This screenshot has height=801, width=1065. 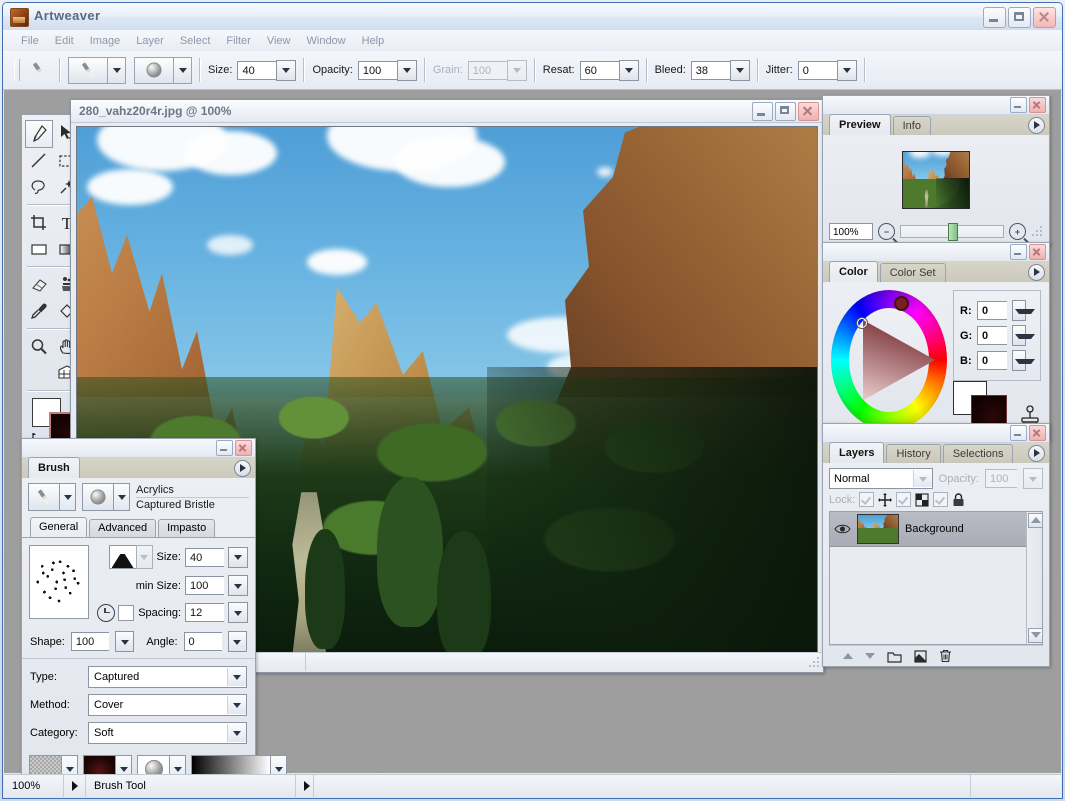 What do you see at coordinates (224, 448) in the screenshot?
I see `brush-panel-minimize-button` at bounding box center [224, 448].